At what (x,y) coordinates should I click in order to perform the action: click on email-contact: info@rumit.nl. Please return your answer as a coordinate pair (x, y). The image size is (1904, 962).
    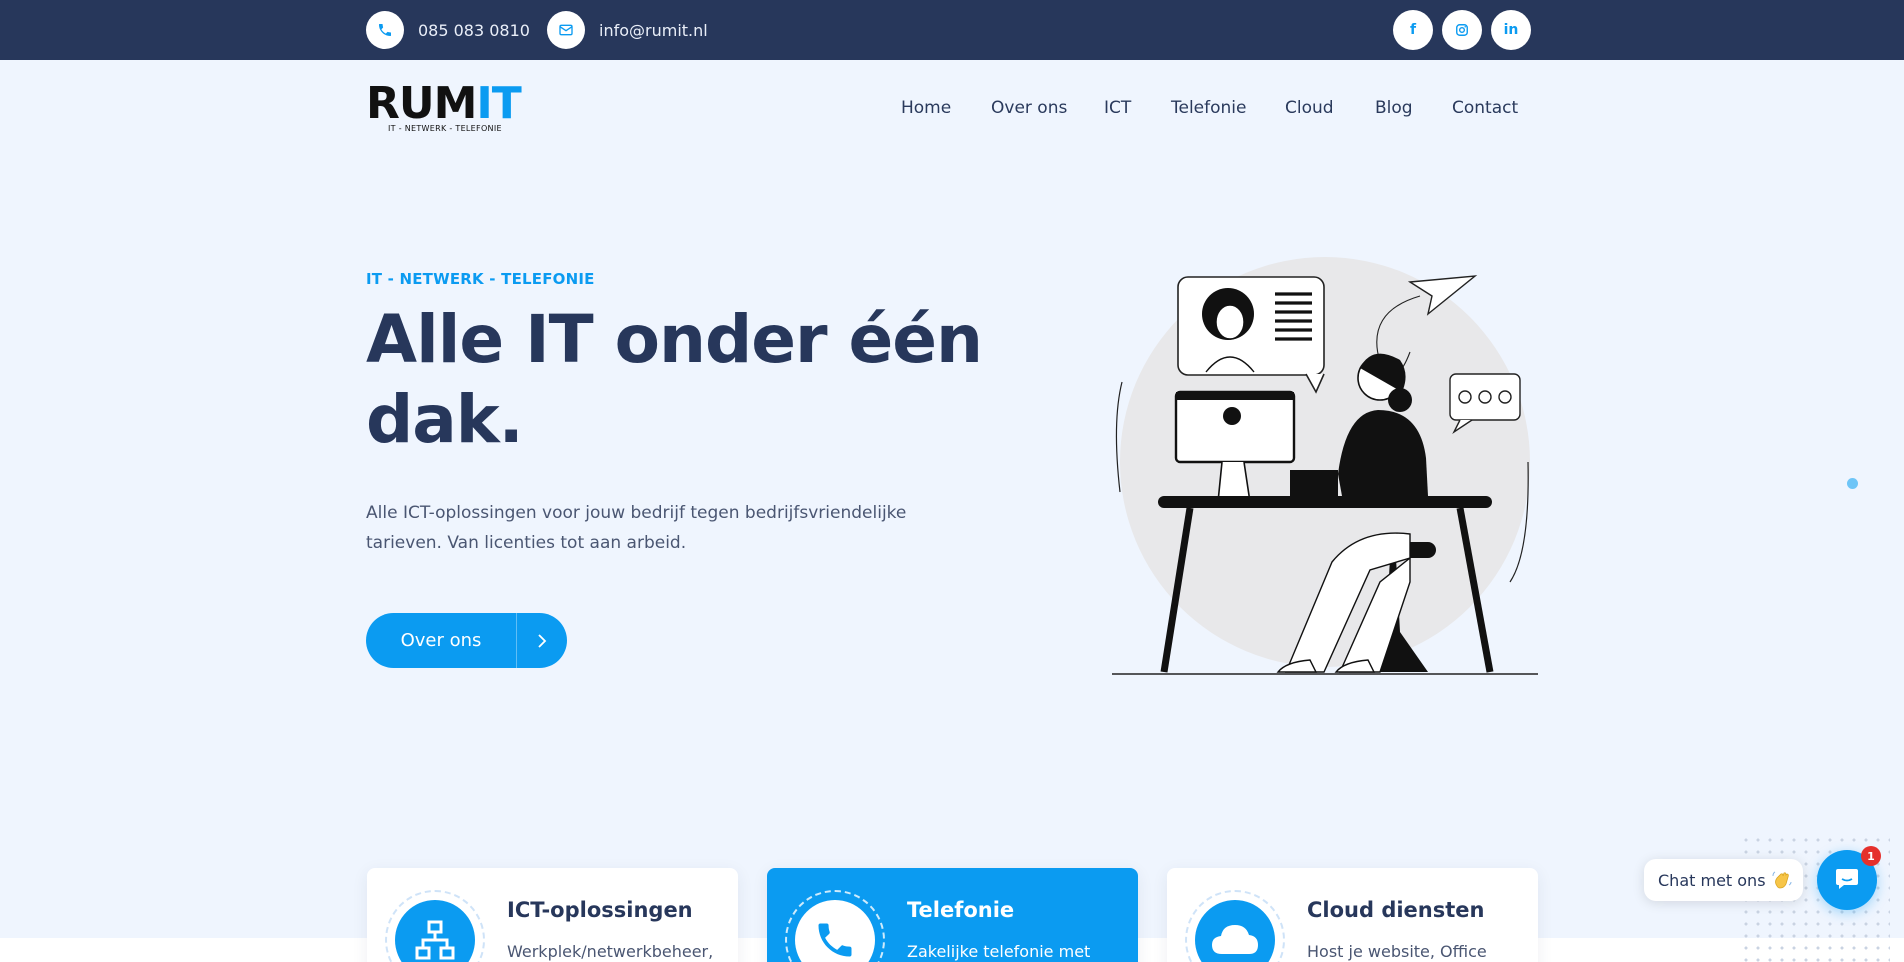
    Looking at the image, I should click on (627, 30).